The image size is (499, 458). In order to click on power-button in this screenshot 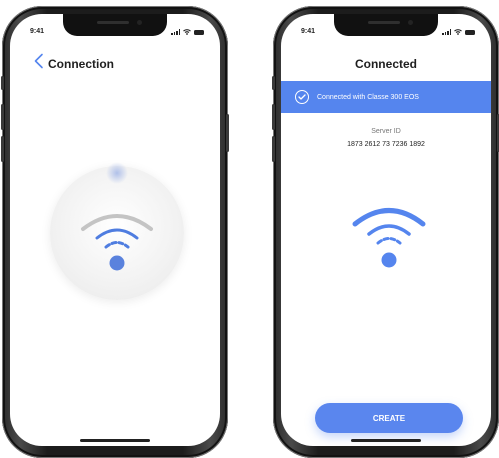, I will do `click(227, 133)`.